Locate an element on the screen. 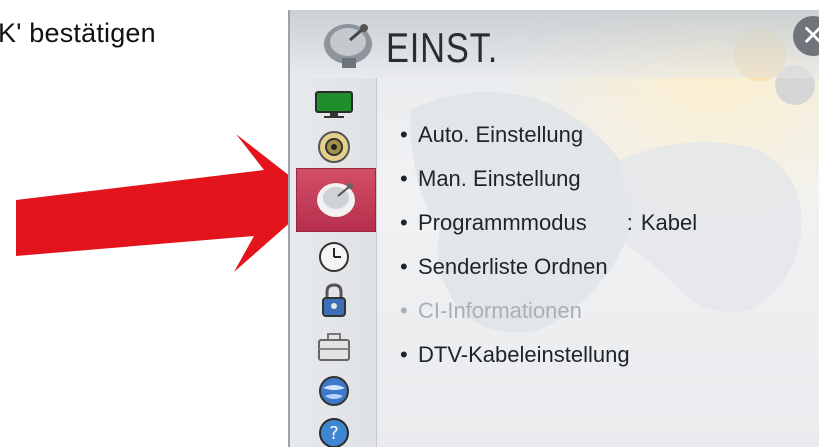  globe-icon is located at coordinates (334, 391).